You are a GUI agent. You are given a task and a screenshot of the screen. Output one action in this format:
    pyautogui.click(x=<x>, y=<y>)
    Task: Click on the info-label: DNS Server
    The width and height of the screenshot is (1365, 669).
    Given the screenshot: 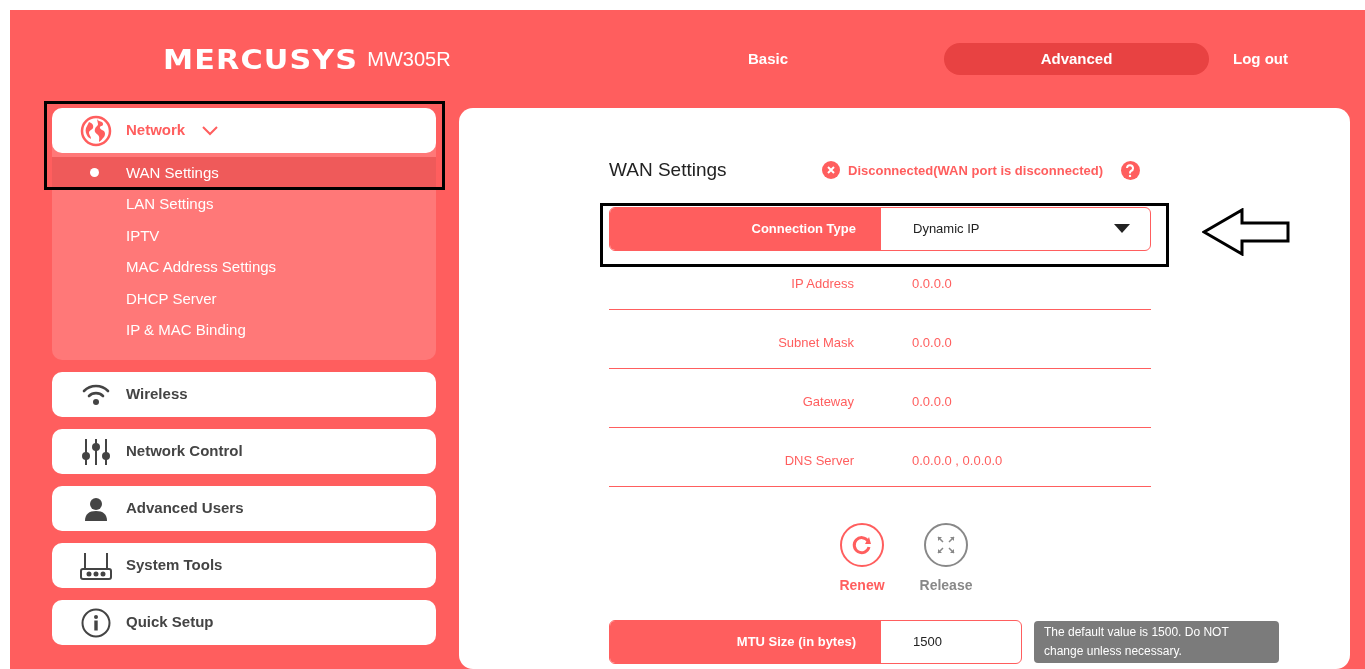 What is the action you would take?
    pyautogui.click(x=818, y=460)
    